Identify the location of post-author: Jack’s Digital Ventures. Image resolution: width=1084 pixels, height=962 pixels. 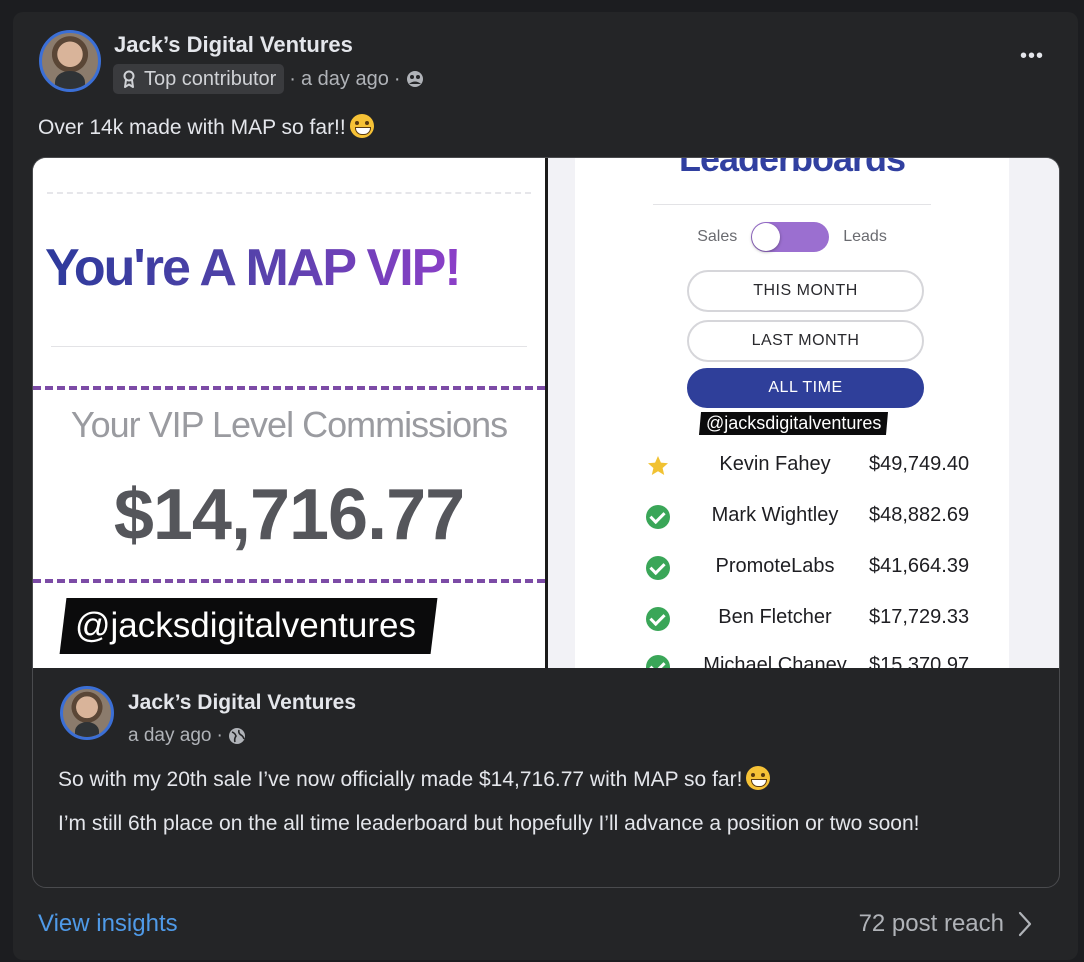
(233, 45).